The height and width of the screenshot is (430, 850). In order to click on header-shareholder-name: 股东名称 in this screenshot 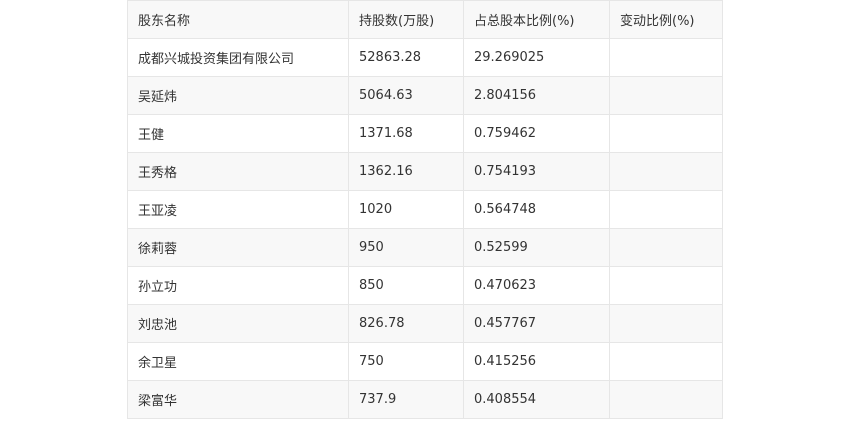, I will do `click(238, 19)`.